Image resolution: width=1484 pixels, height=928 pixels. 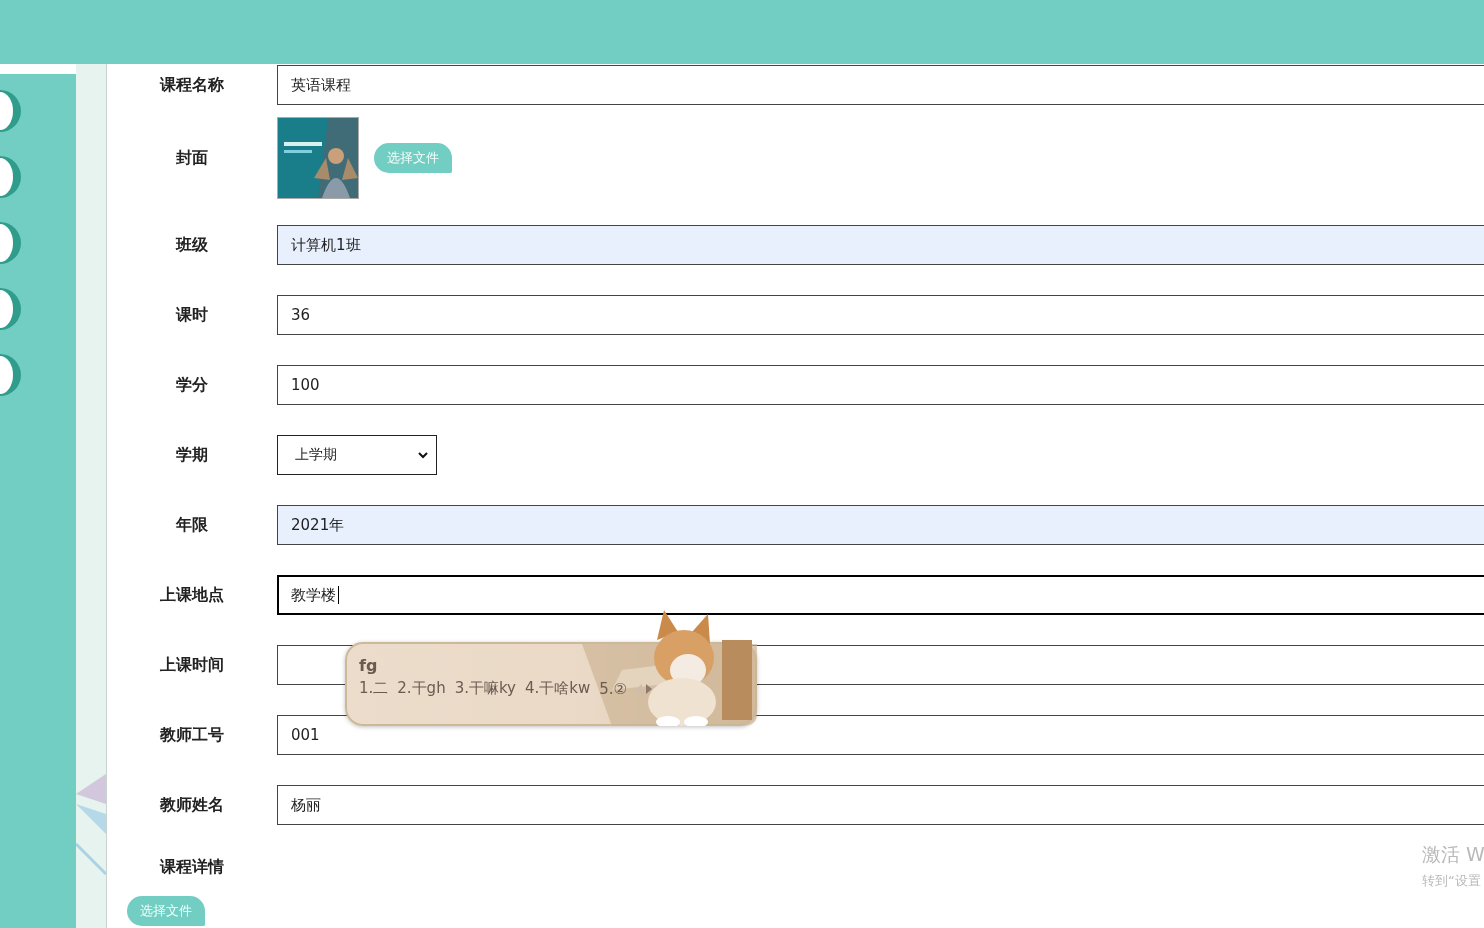 What do you see at coordinates (369, 665) in the screenshot?
I see `typed-text: fg` at bounding box center [369, 665].